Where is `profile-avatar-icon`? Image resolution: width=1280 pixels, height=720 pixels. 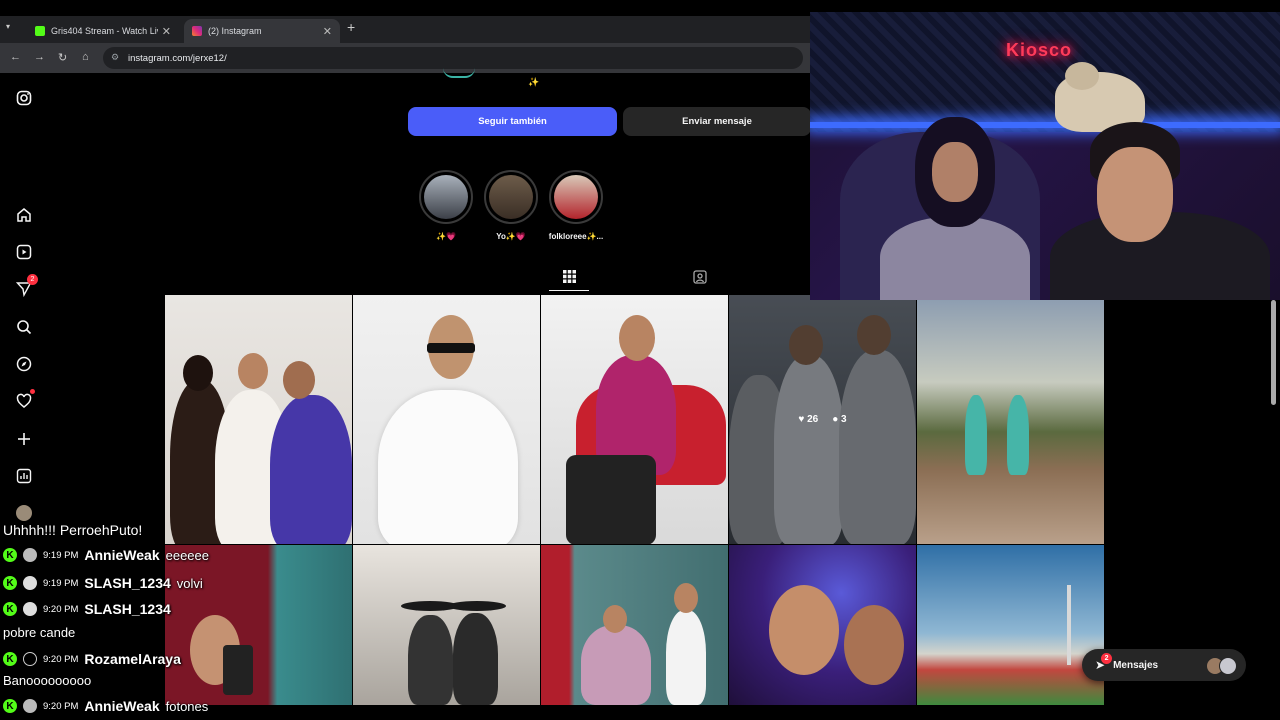
profile-avatar-icon is located at coordinates (24, 513).